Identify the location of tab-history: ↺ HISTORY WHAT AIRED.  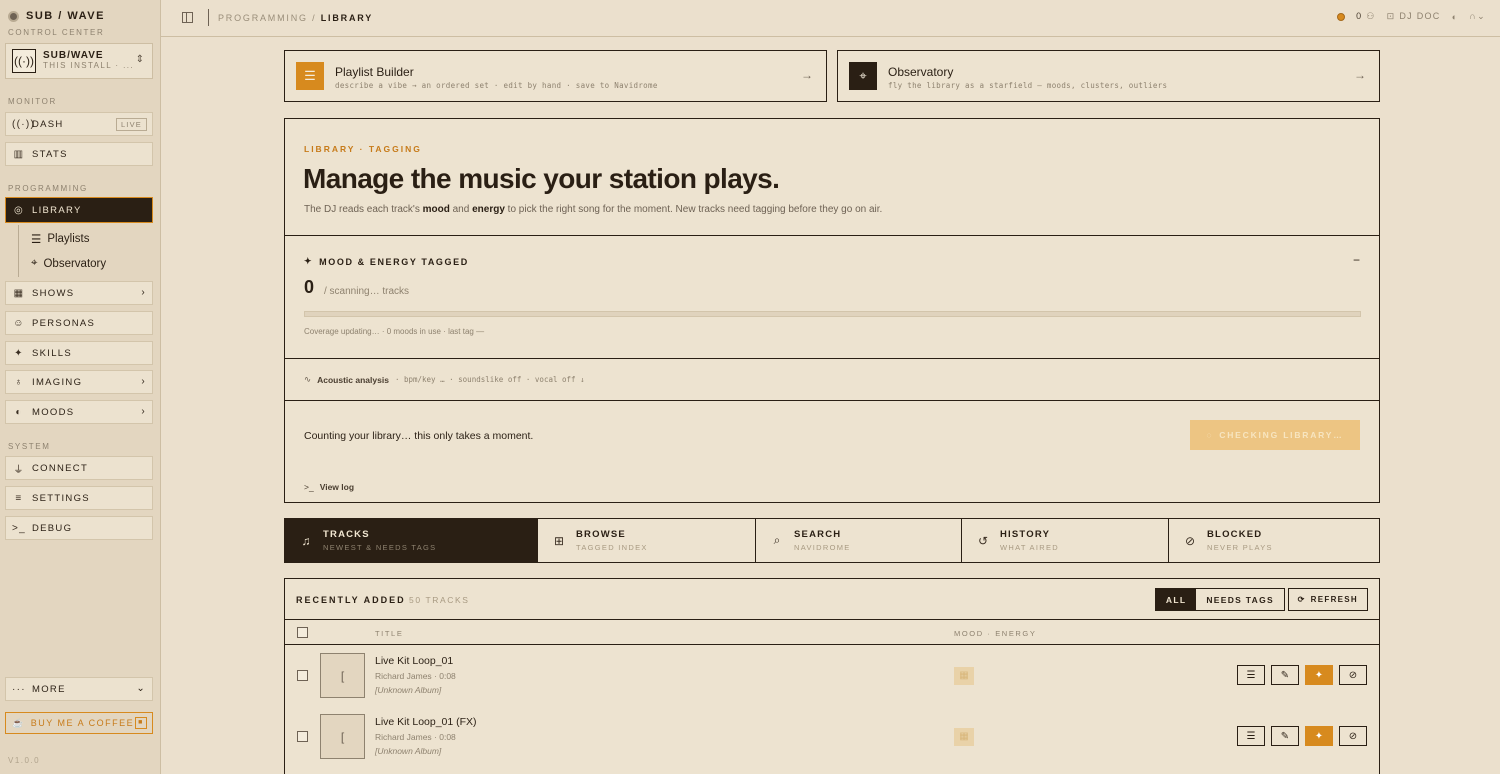
(1065, 540).